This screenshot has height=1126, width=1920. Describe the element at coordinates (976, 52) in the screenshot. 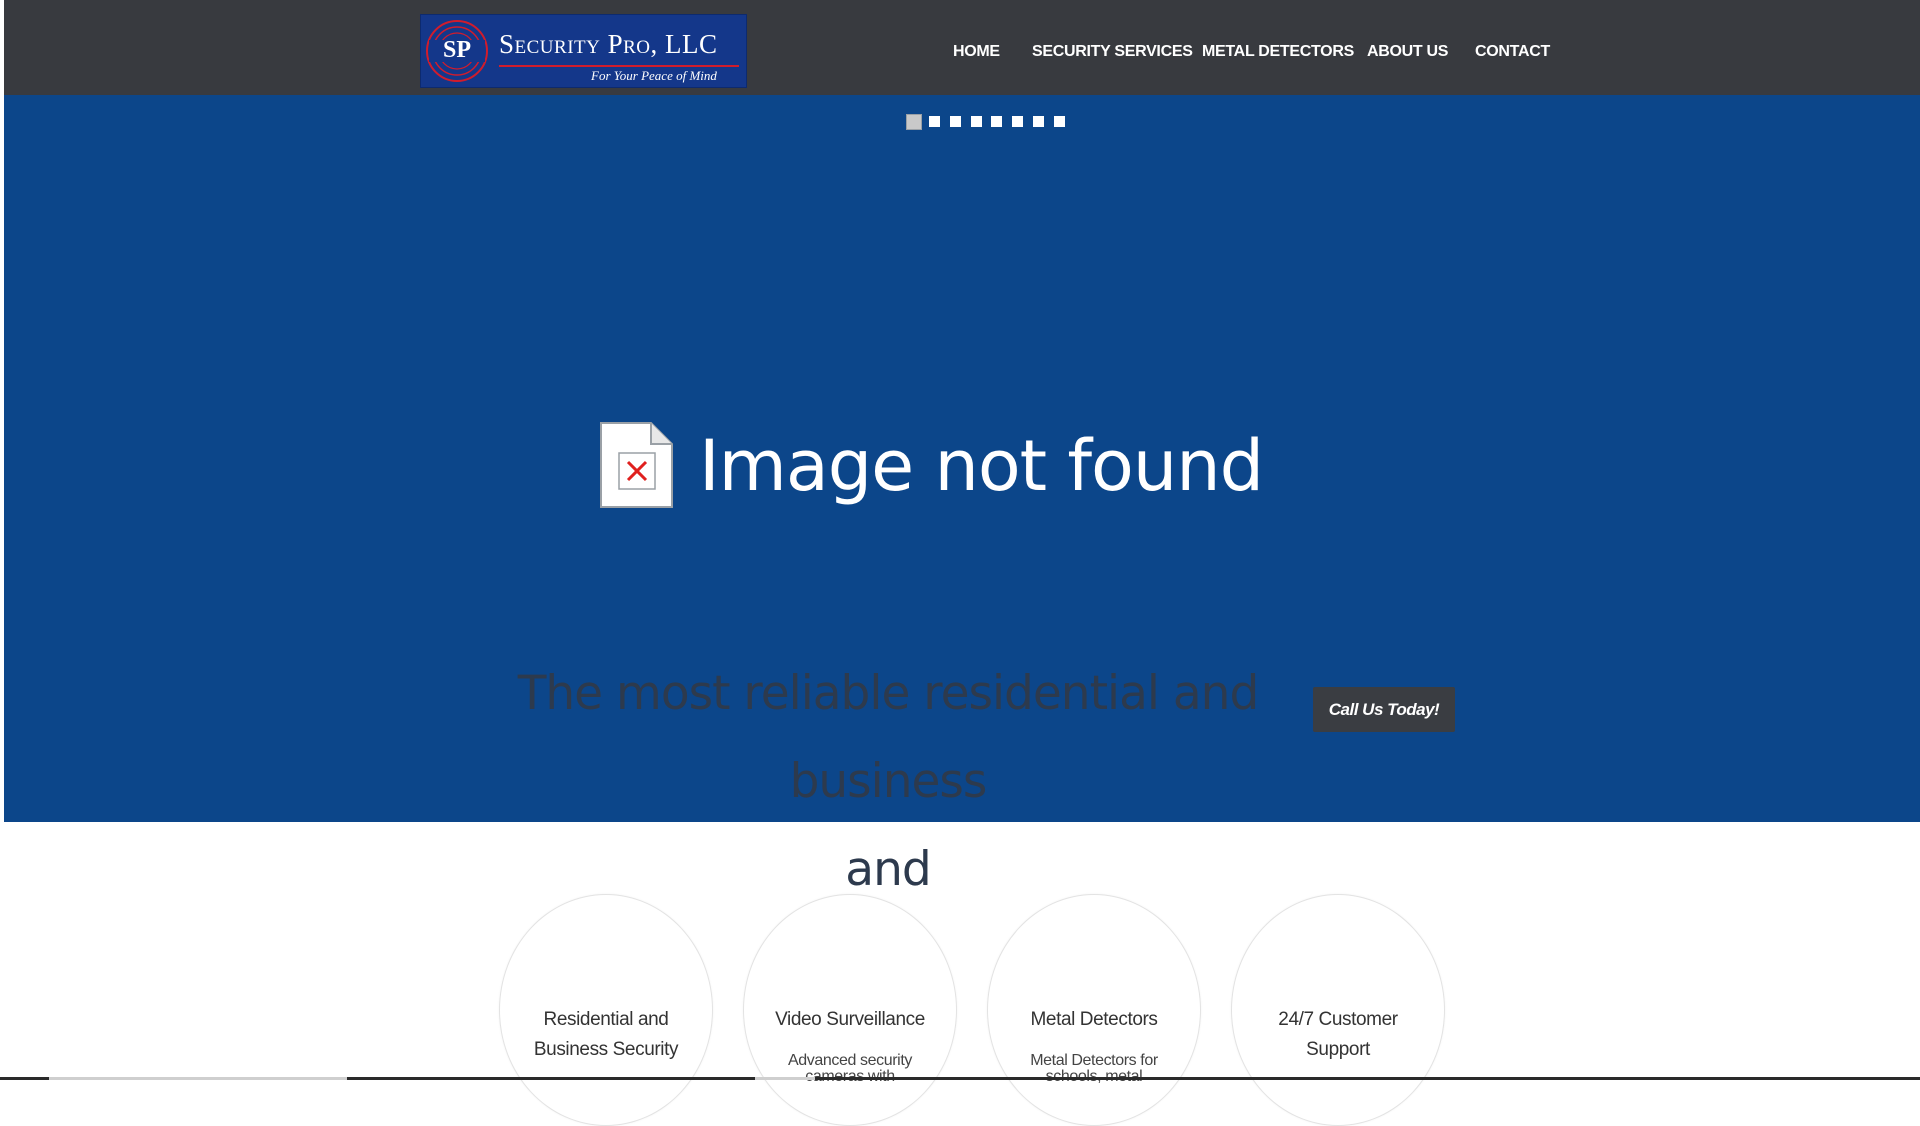

I see `nav-home: HOME` at that location.